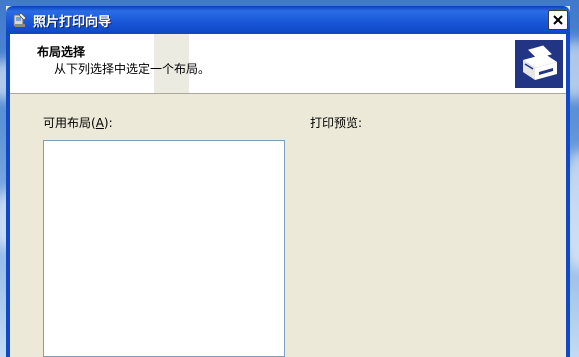  I want to click on window-right-border, so click(568, 195).